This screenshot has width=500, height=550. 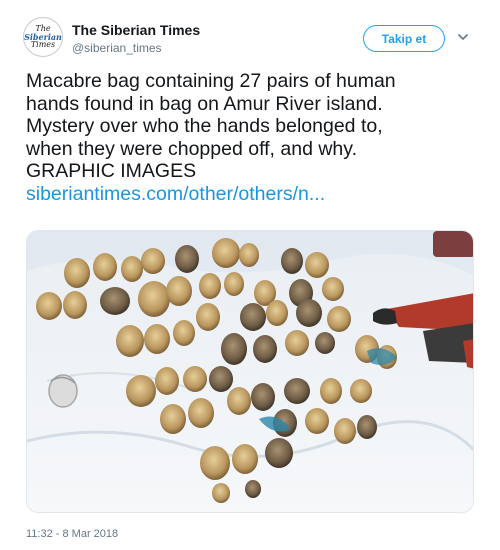 What do you see at coordinates (111, 171) in the screenshot?
I see `tweet-line: GRAPHIC IMAGES` at bounding box center [111, 171].